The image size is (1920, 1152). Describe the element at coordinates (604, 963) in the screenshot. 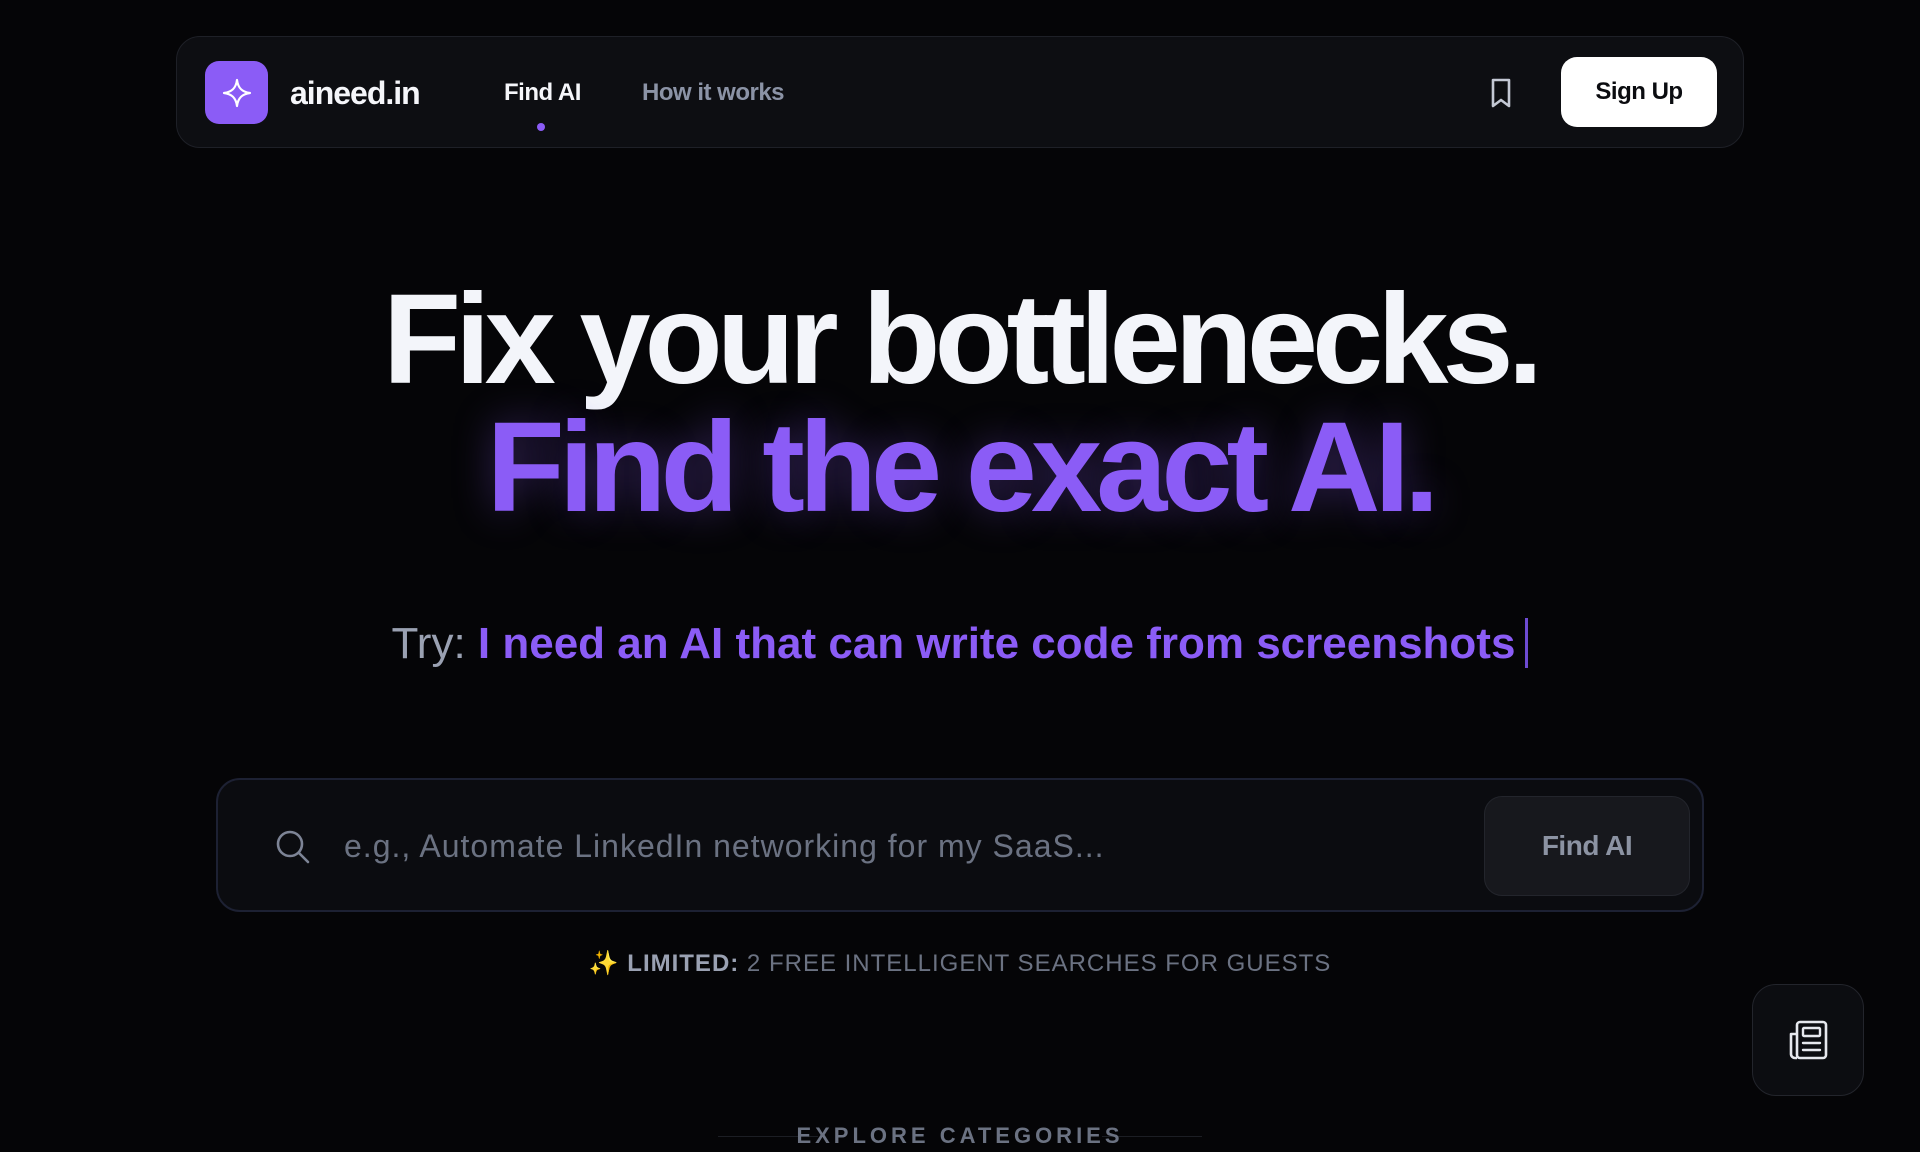

I see `sparkles-icon: ✨` at that location.